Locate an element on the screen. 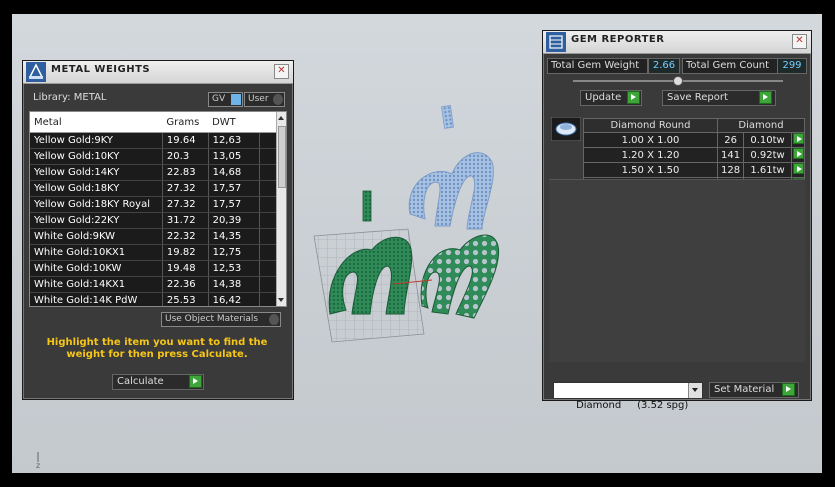  dwt-cell: 16,42 is located at coordinates (234, 299).